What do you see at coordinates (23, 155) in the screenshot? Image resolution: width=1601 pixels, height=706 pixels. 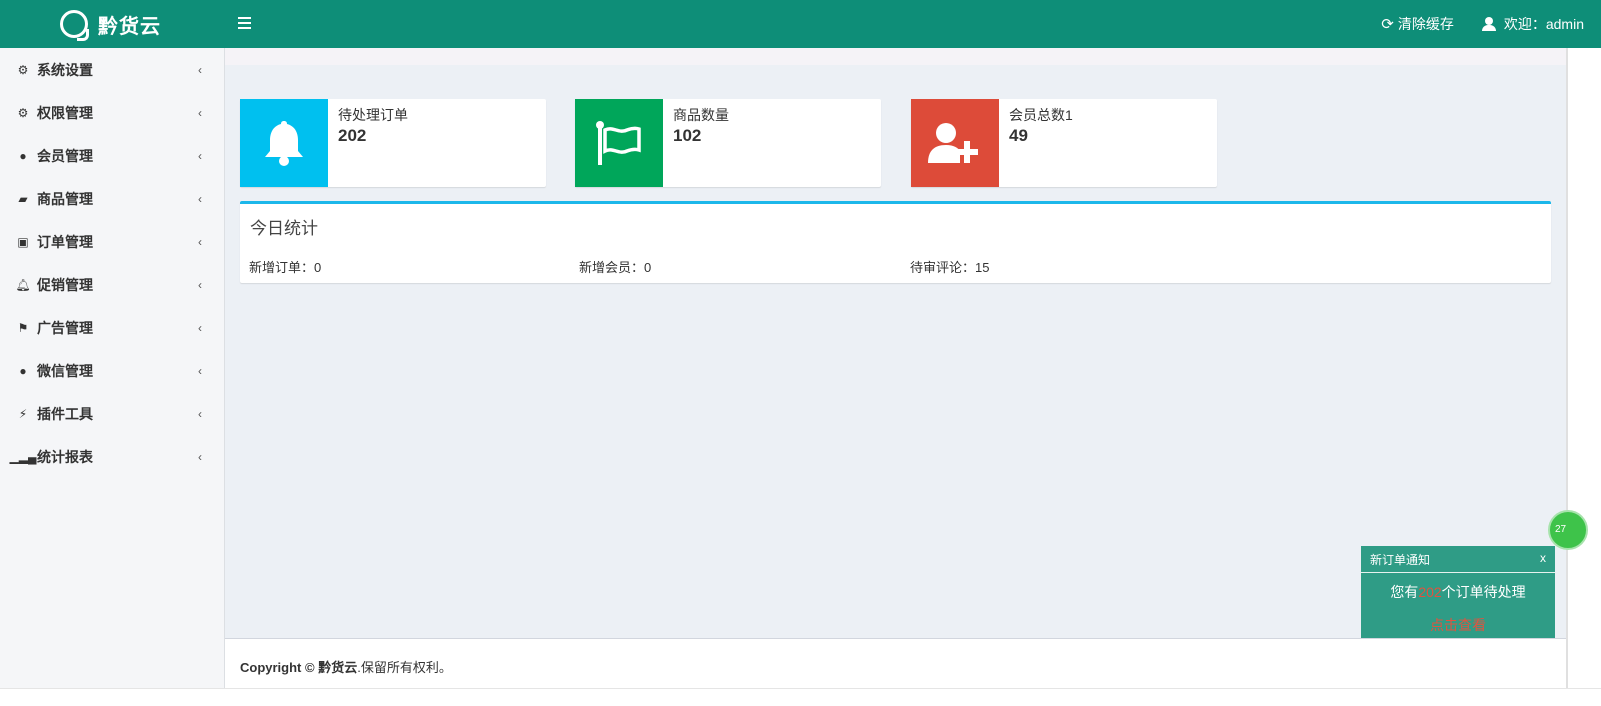 I see `user-icon: ●` at bounding box center [23, 155].